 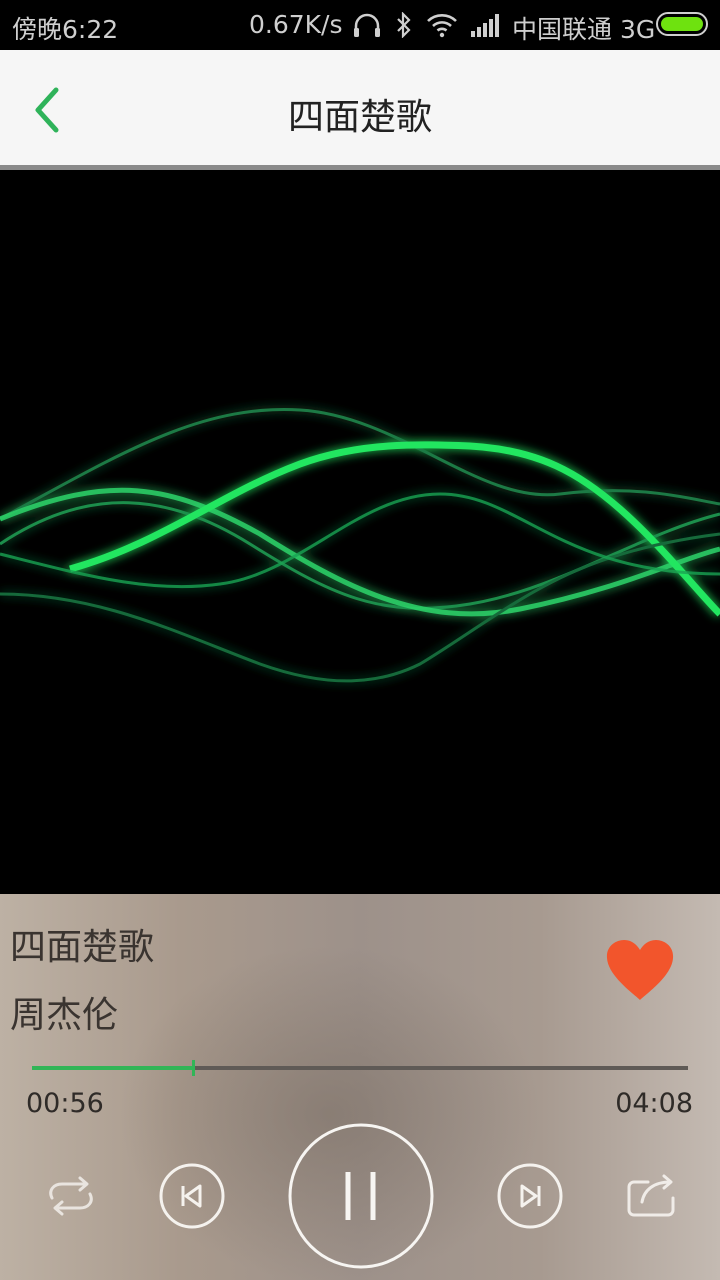 What do you see at coordinates (359, 117) in the screenshot?
I see `page-title: 四面楚歌` at bounding box center [359, 117].